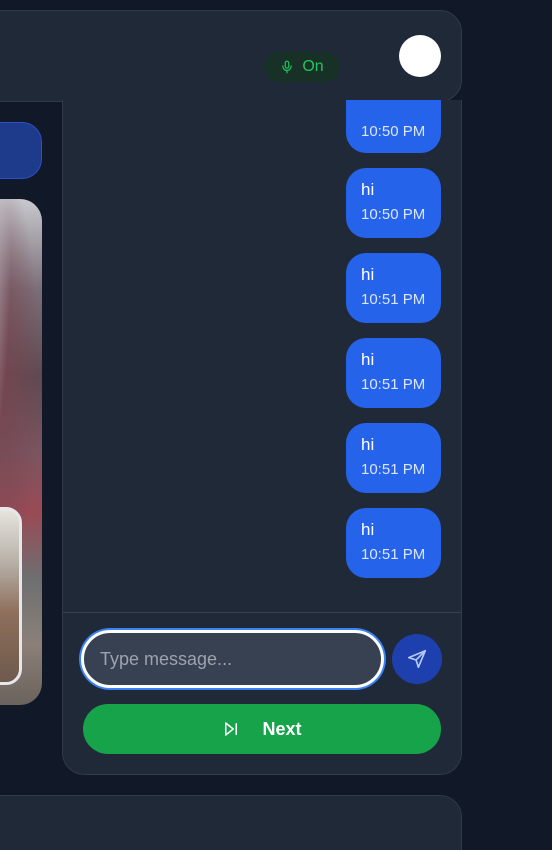  I want to click on avatar, so click(420, 56).